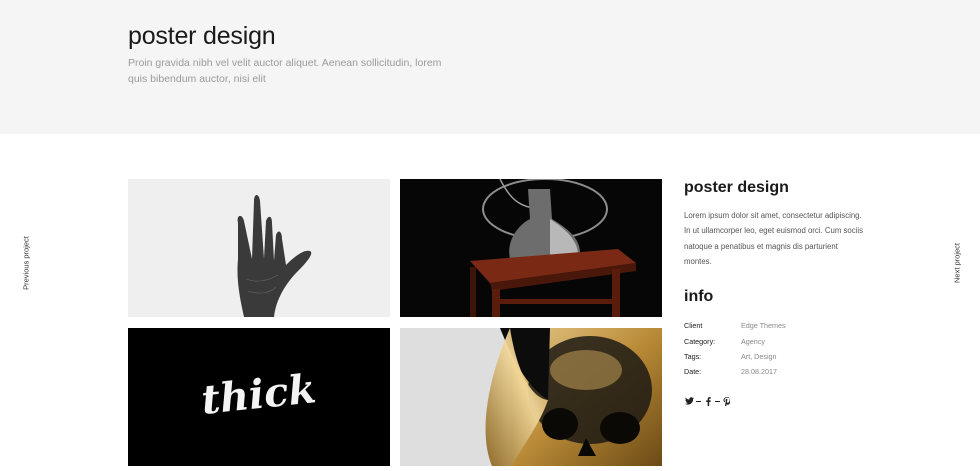 This screenshot has width=980, height=471. What do you see at coordinates (753, 341) in the screenshot?
I see `info-value: Agency` at bounding box center [753, 341].